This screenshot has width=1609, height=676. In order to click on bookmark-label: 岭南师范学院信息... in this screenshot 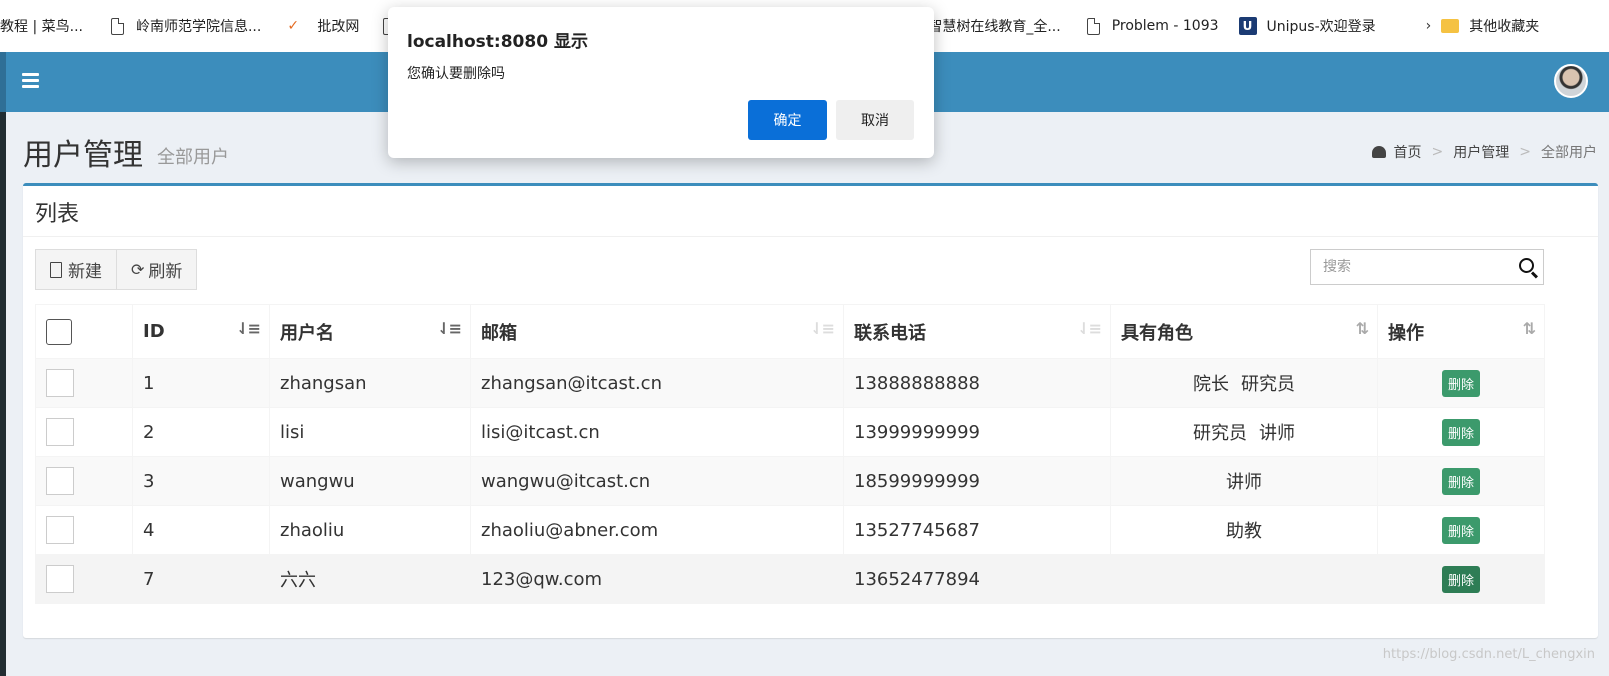, I will do `click(198, 27)`.